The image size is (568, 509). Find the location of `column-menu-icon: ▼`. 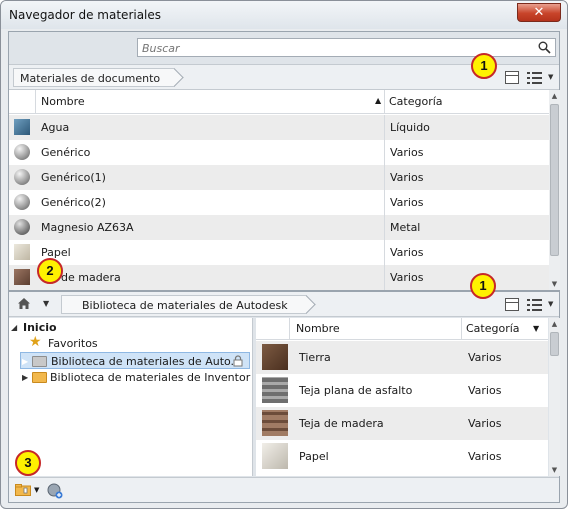

column-menu-icon: ▼ is located at coordinates (536, 328).